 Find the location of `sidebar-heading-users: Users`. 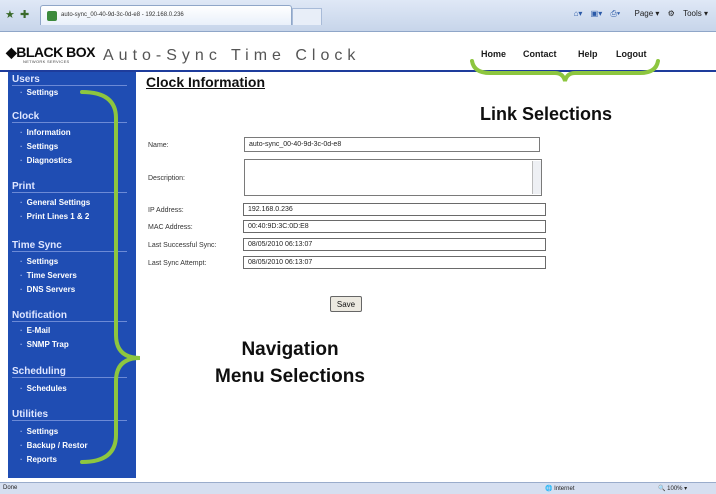

sidebar-heading-users: Users is located at coordinates (26, 79).